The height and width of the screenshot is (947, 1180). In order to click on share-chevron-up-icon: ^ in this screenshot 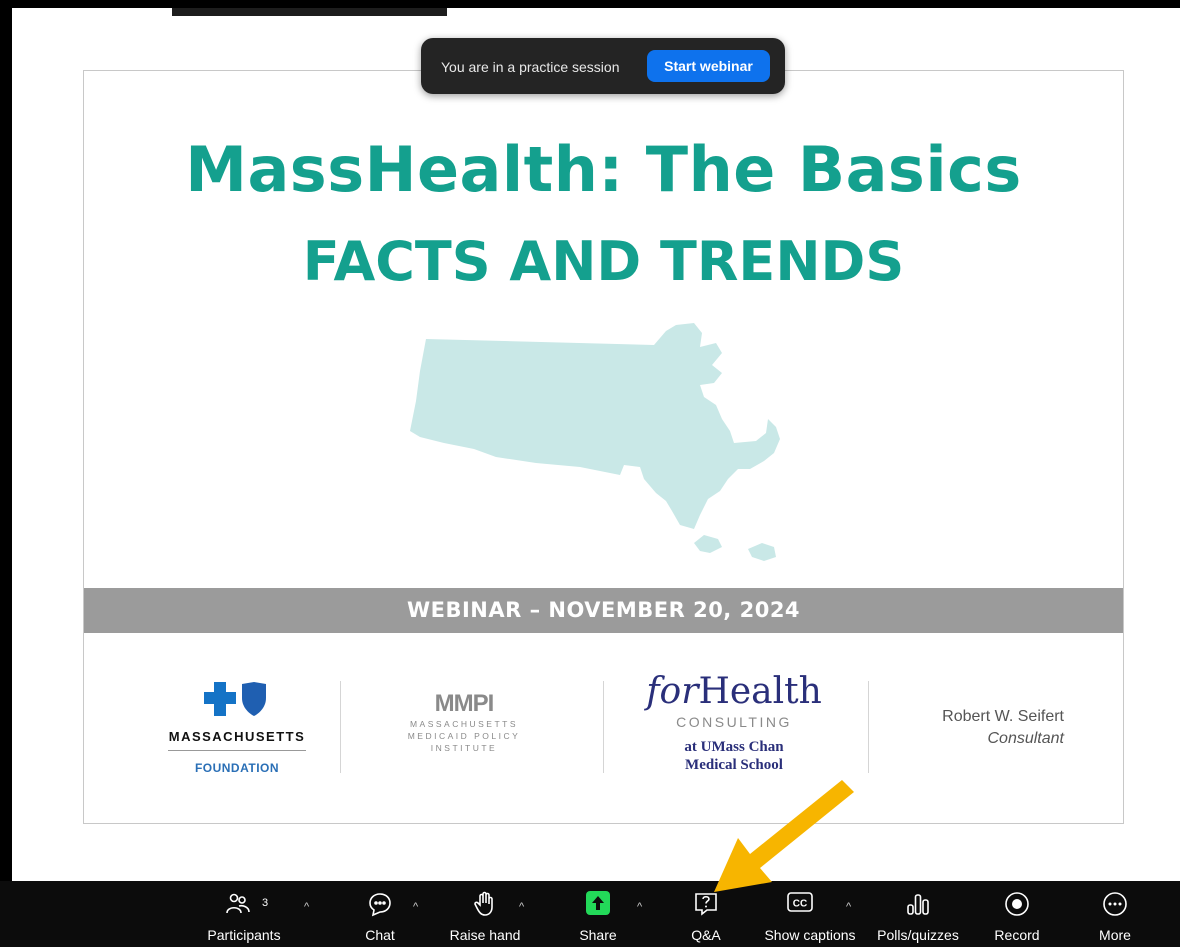, I will do `click(639, 907)`.